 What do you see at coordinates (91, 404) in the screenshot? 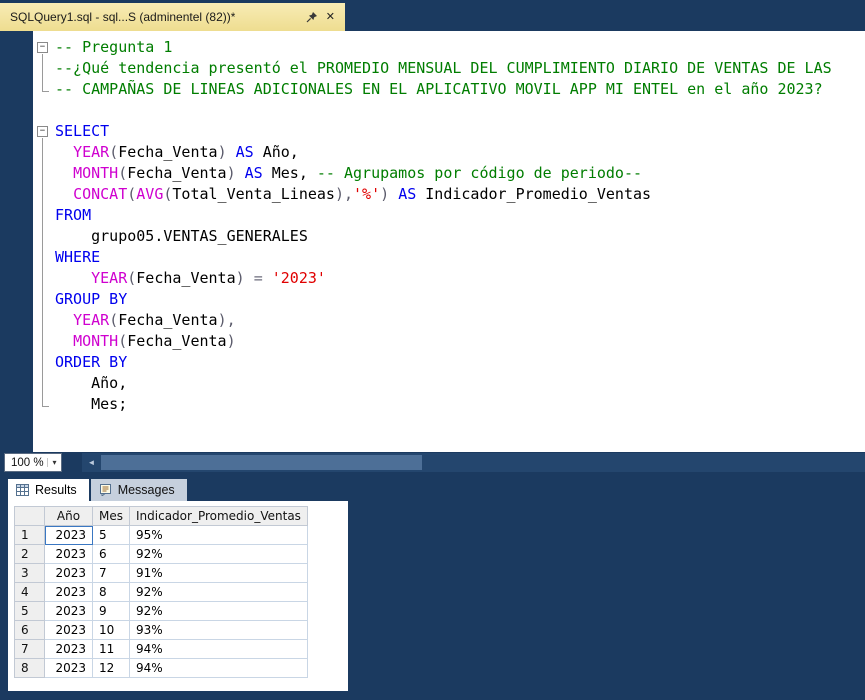
I see `code-text: Mes;` at bounding box center [91, 404].